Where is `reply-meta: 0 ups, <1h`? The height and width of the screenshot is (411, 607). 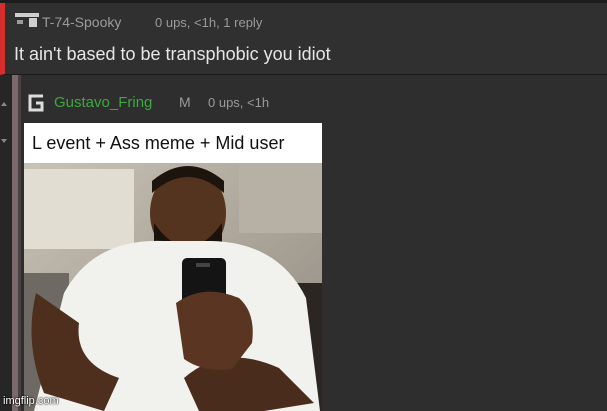
reply-meta: 0 ups, <1h is located at coordinates (239, 102).